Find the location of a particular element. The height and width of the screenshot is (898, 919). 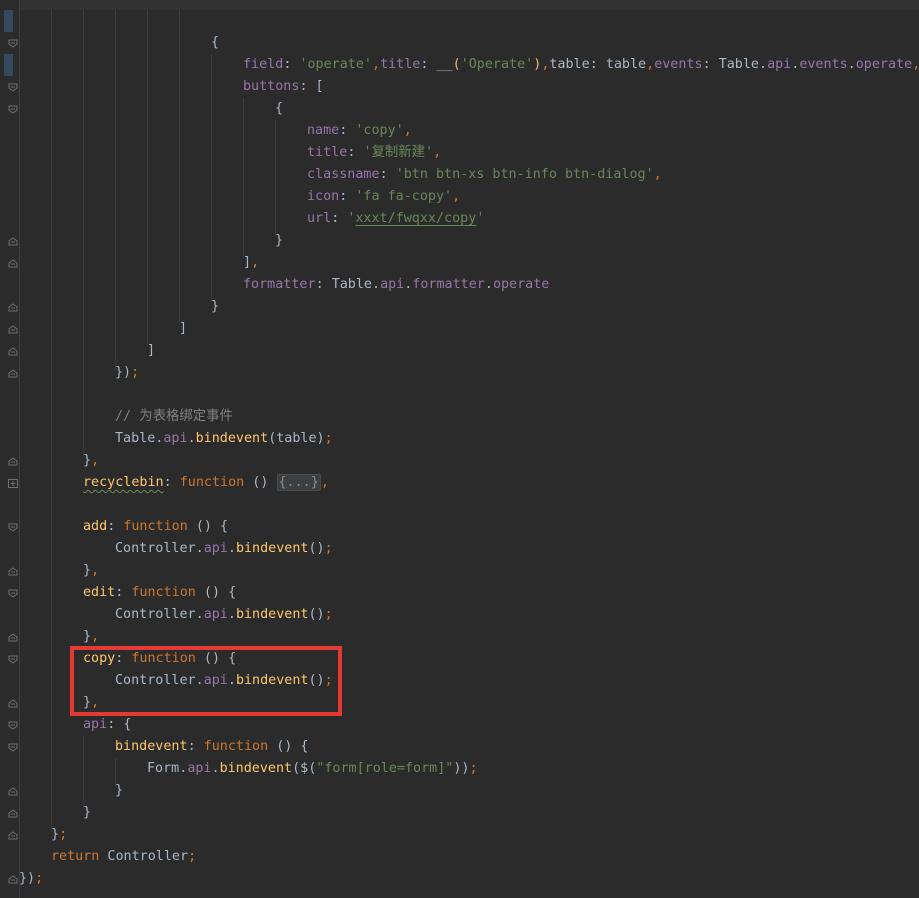

string-literal: 'operate' is located at coordinates (335, 64).